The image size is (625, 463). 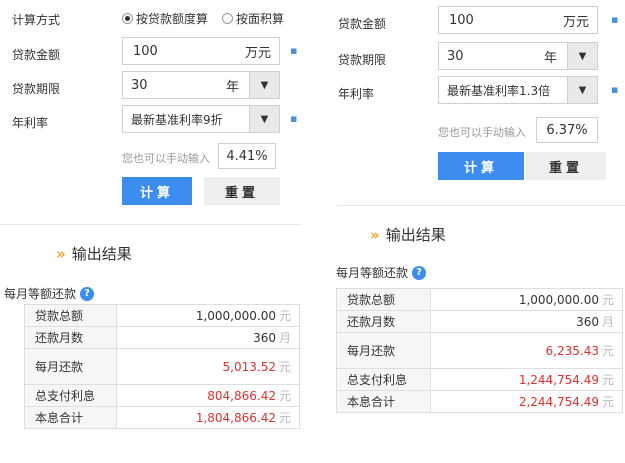 I want to click on table-row: 总支付利息 1,244,754.49 元, so click(x=479, y=379).